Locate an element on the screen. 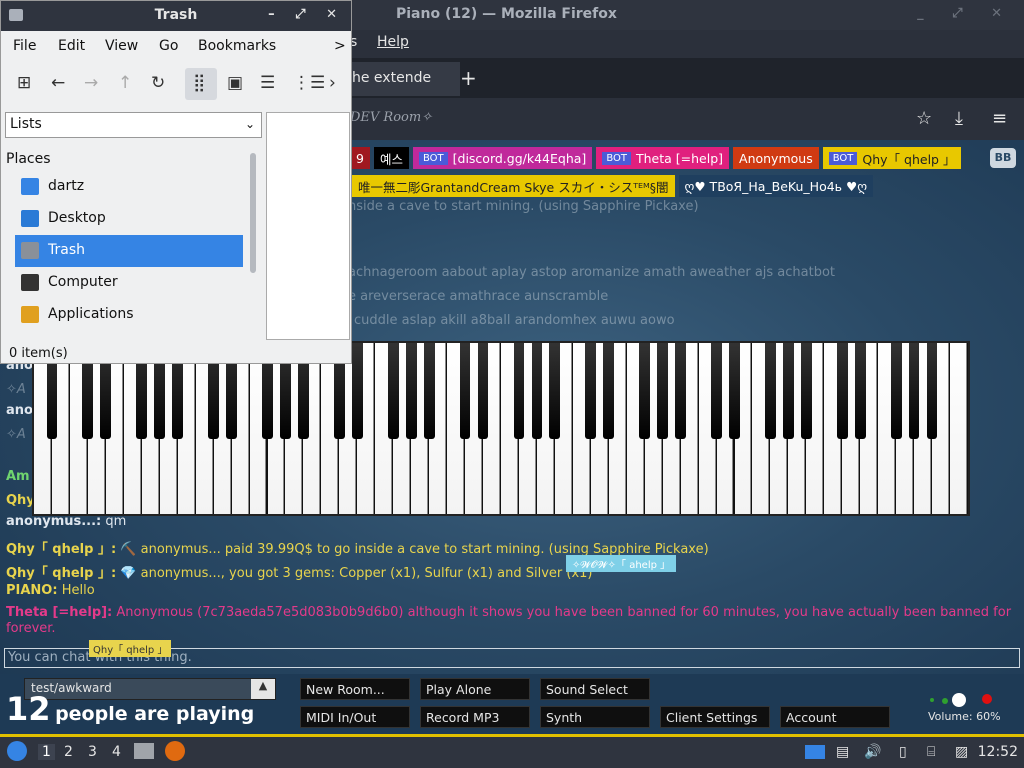  trash-icon is located at coordinates (30, 250).